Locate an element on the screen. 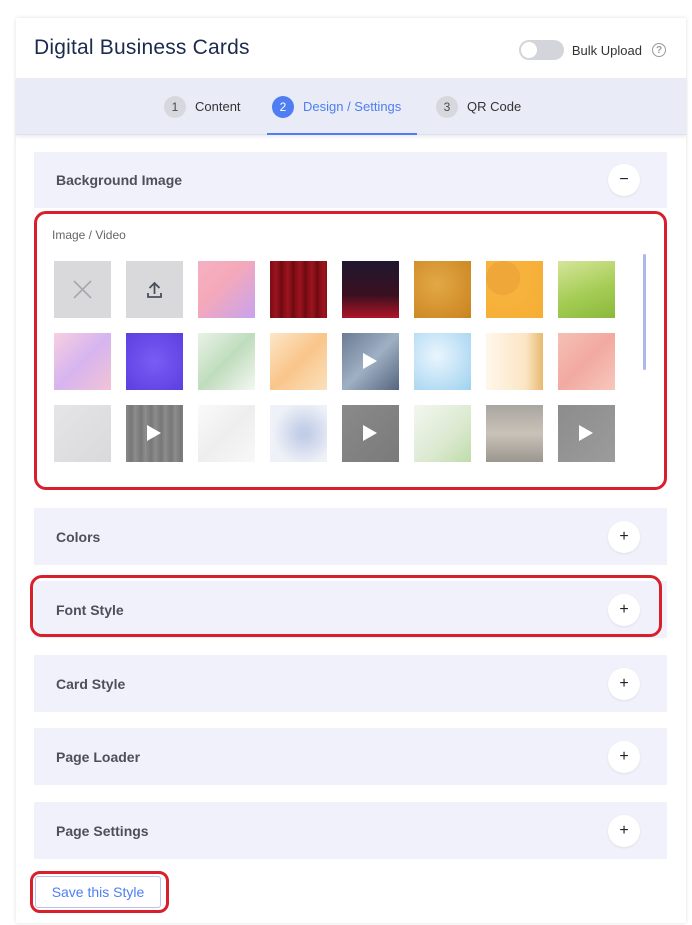  save-style-button: Save this Style is located at coordinates (98, 892).